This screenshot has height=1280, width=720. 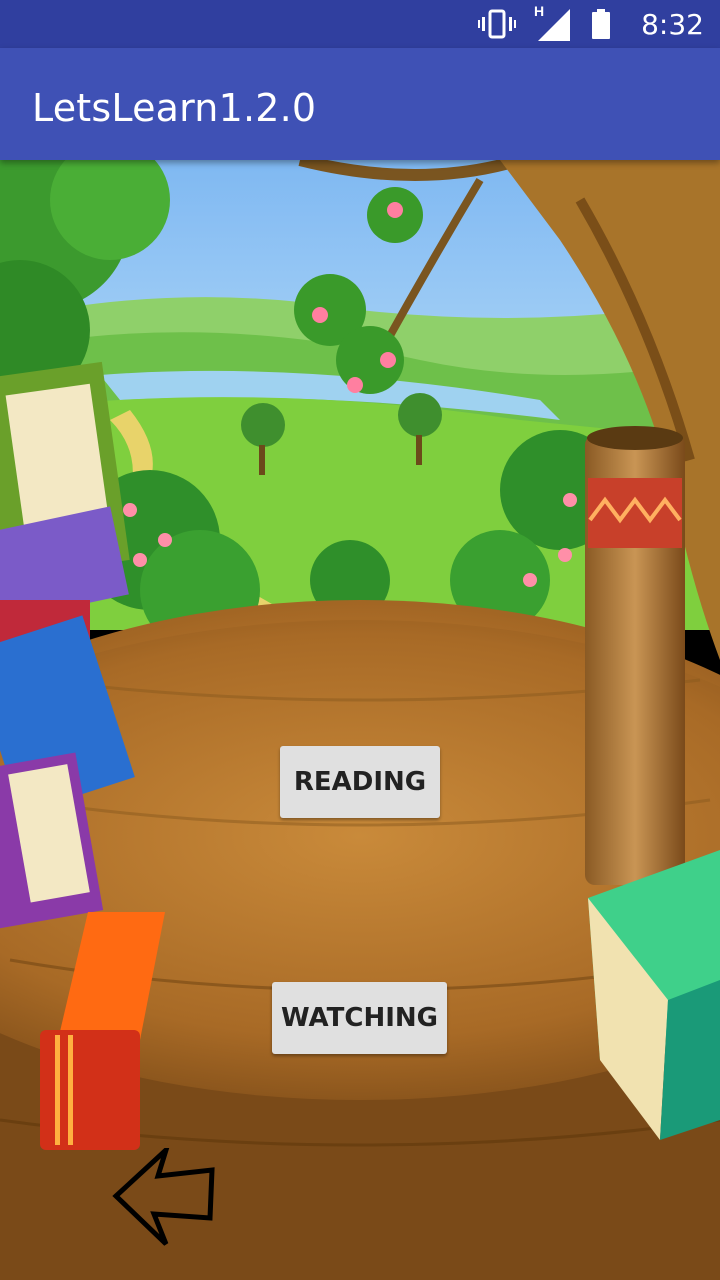 I want to click on status-time: 8:32, so click(x=672, y=24).